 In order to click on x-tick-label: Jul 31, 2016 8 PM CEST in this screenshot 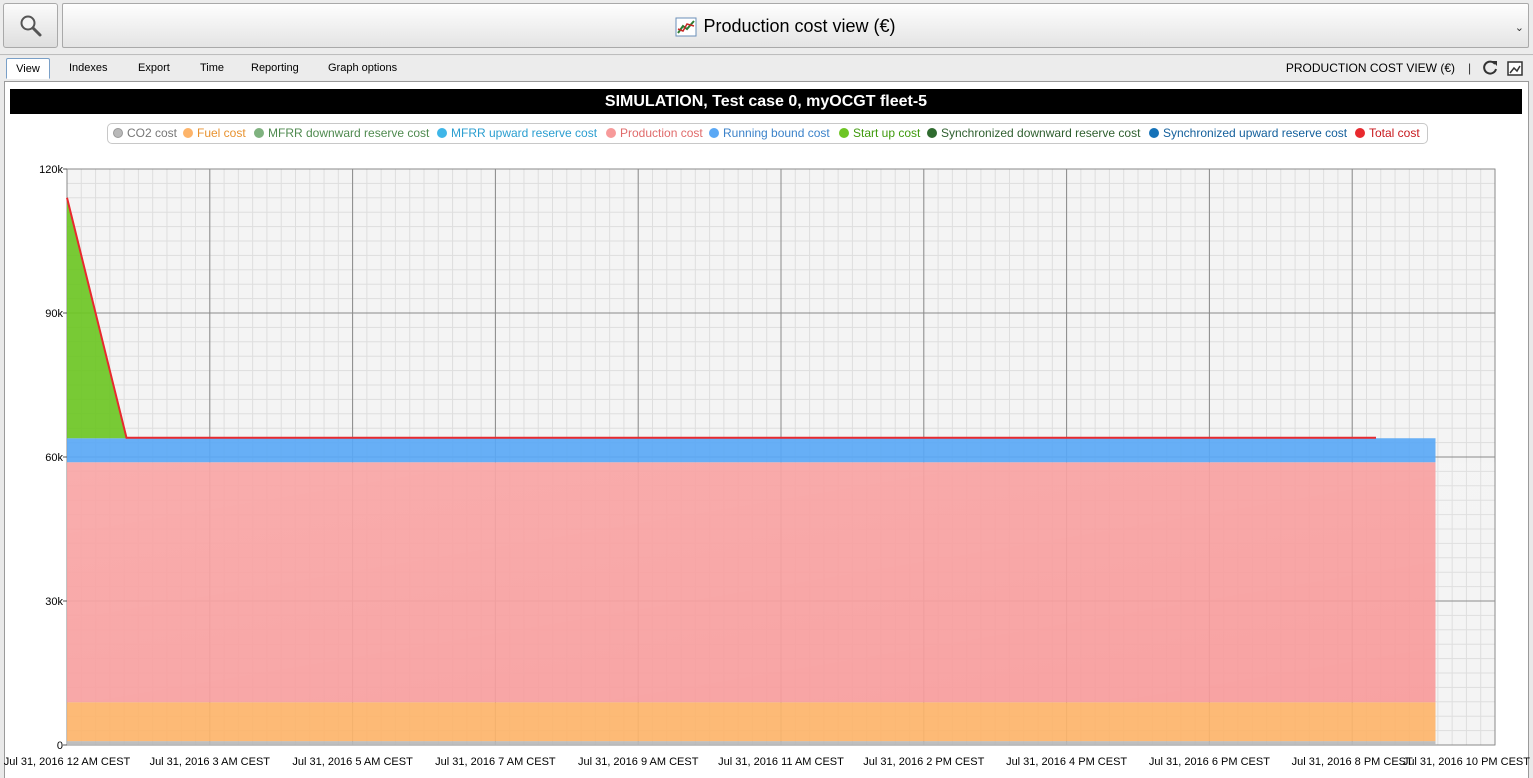, I will do `click(1352, 762)`.